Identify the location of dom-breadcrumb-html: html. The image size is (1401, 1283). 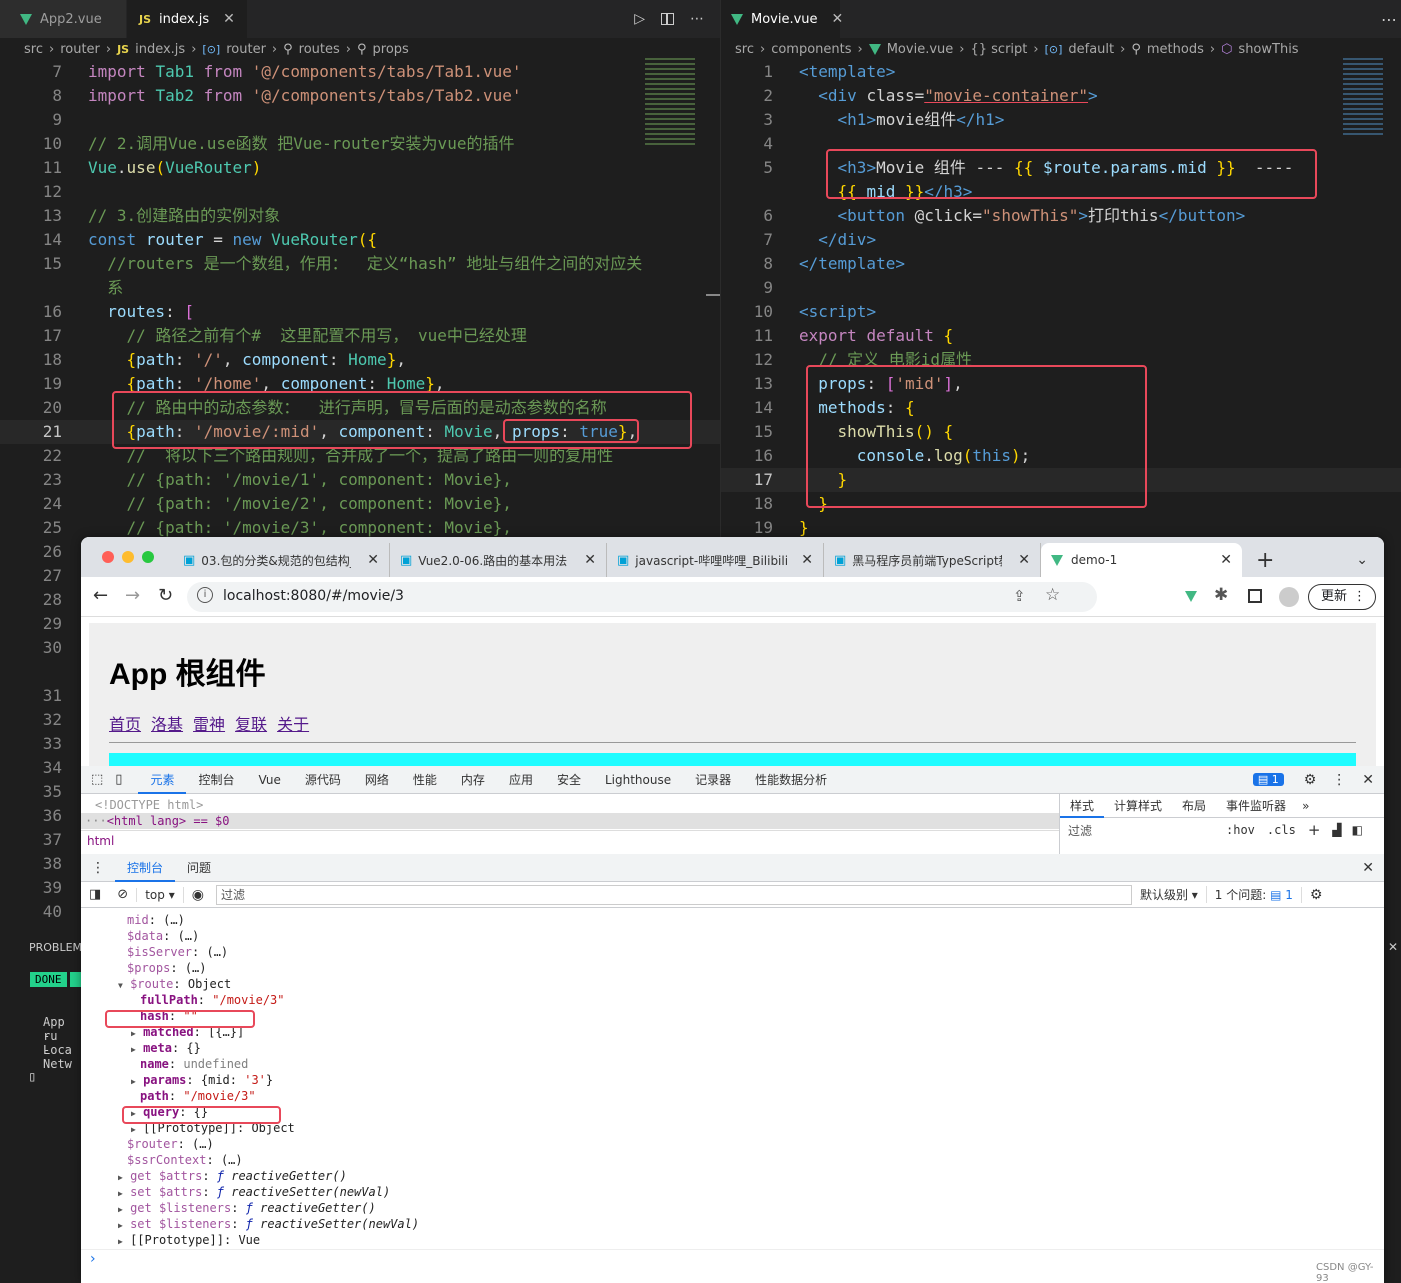
(100, 841).